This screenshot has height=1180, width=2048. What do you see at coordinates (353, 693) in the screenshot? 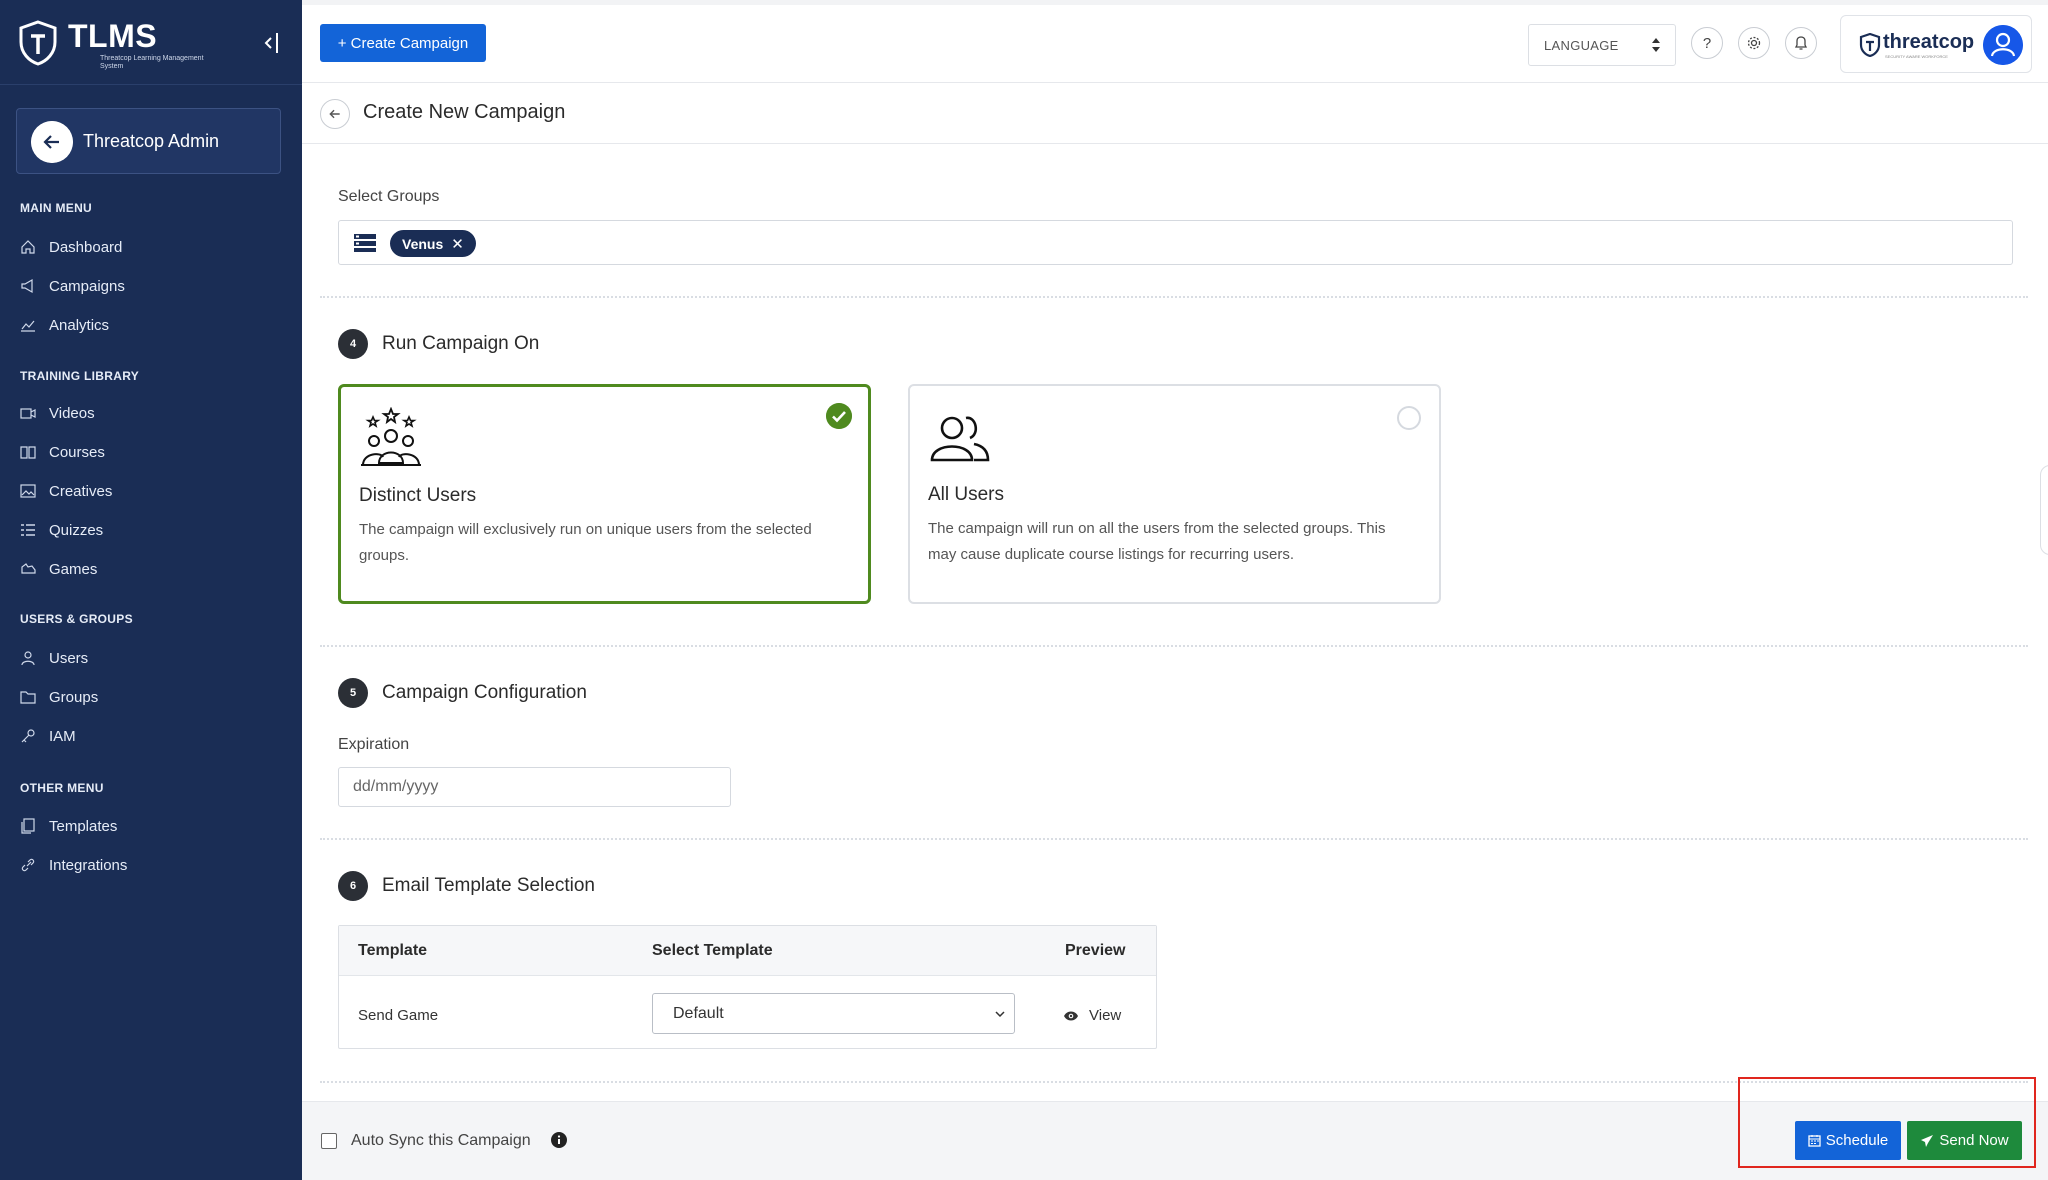
I see `step-number: 5` at bounding box center [353, 693].